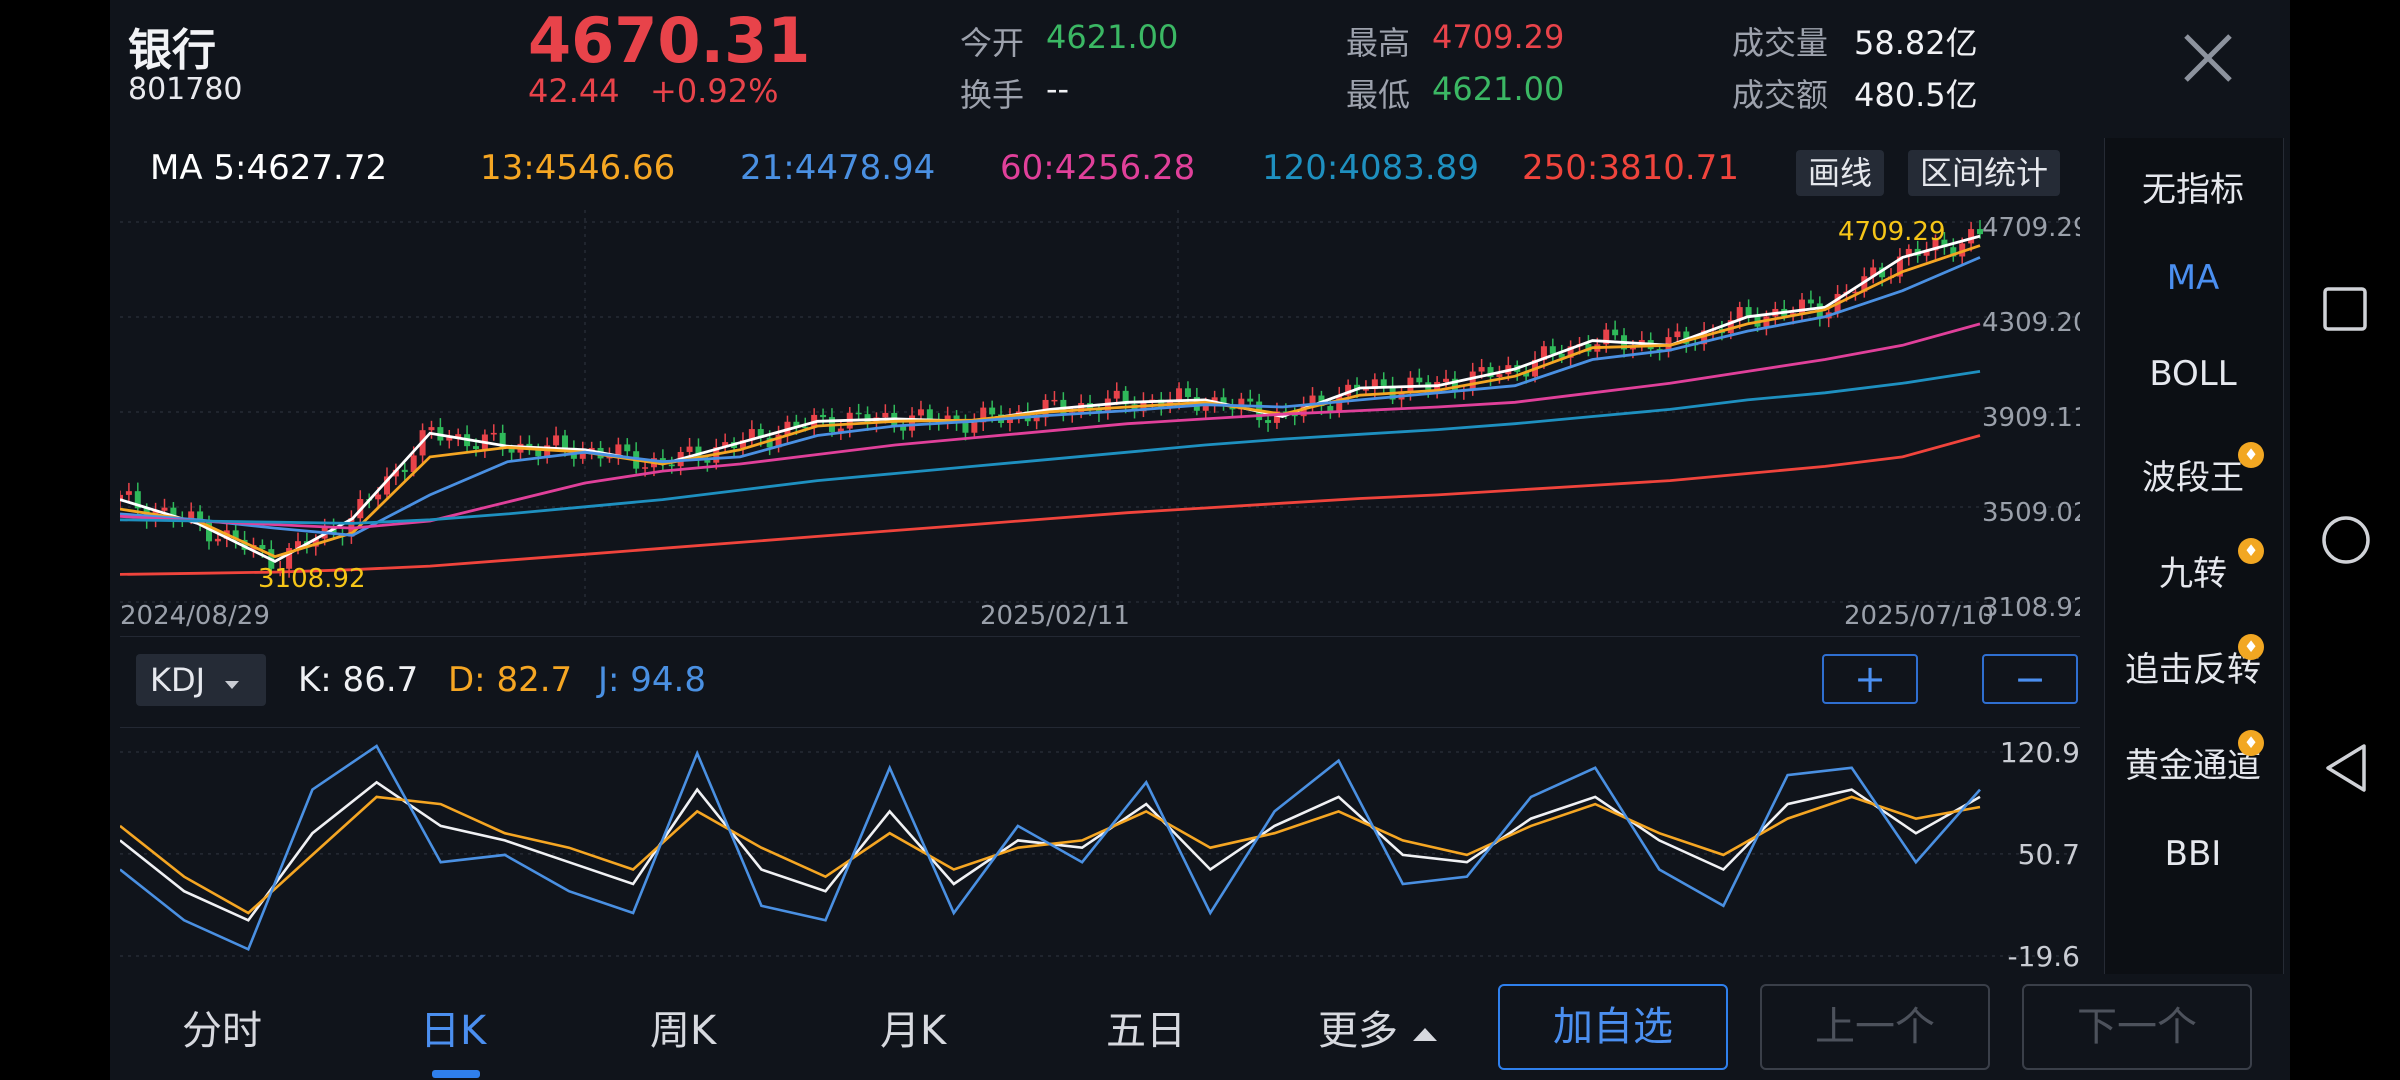 This screenshot has height=1080, width=2400. Describe the element at coordinates (1098, 168) in the screenshot. I see `ma60-value: 60:4256.28` at that location.